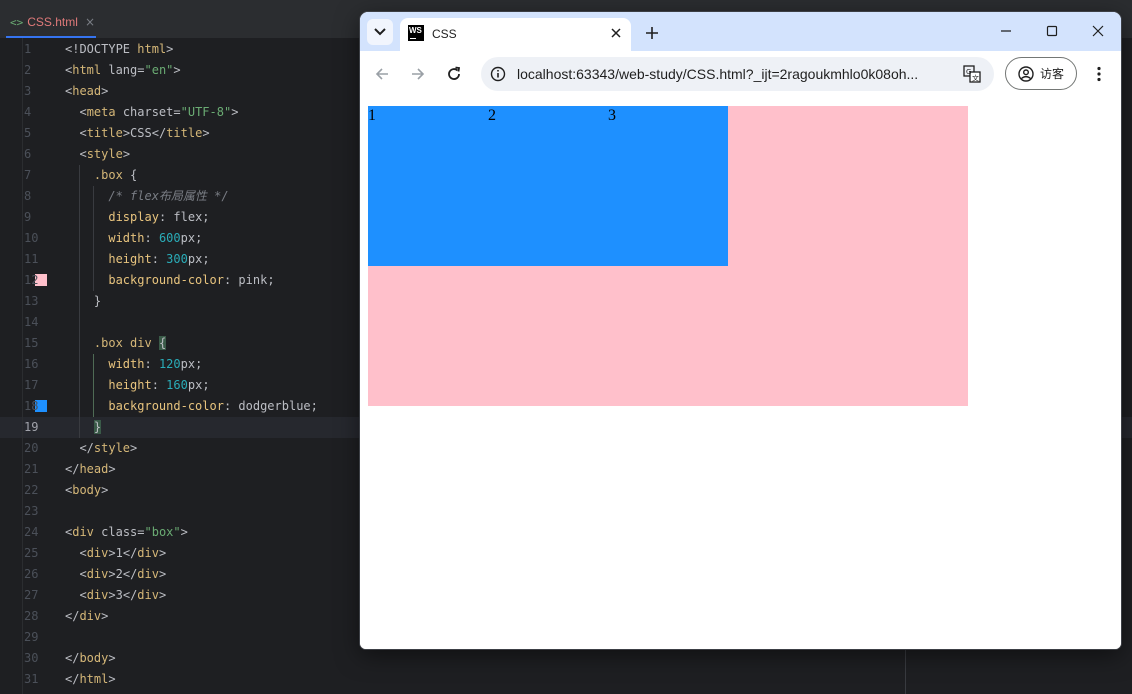 The image size is (1132, 694). I want to click on tab-search-button, so click(380, 32).